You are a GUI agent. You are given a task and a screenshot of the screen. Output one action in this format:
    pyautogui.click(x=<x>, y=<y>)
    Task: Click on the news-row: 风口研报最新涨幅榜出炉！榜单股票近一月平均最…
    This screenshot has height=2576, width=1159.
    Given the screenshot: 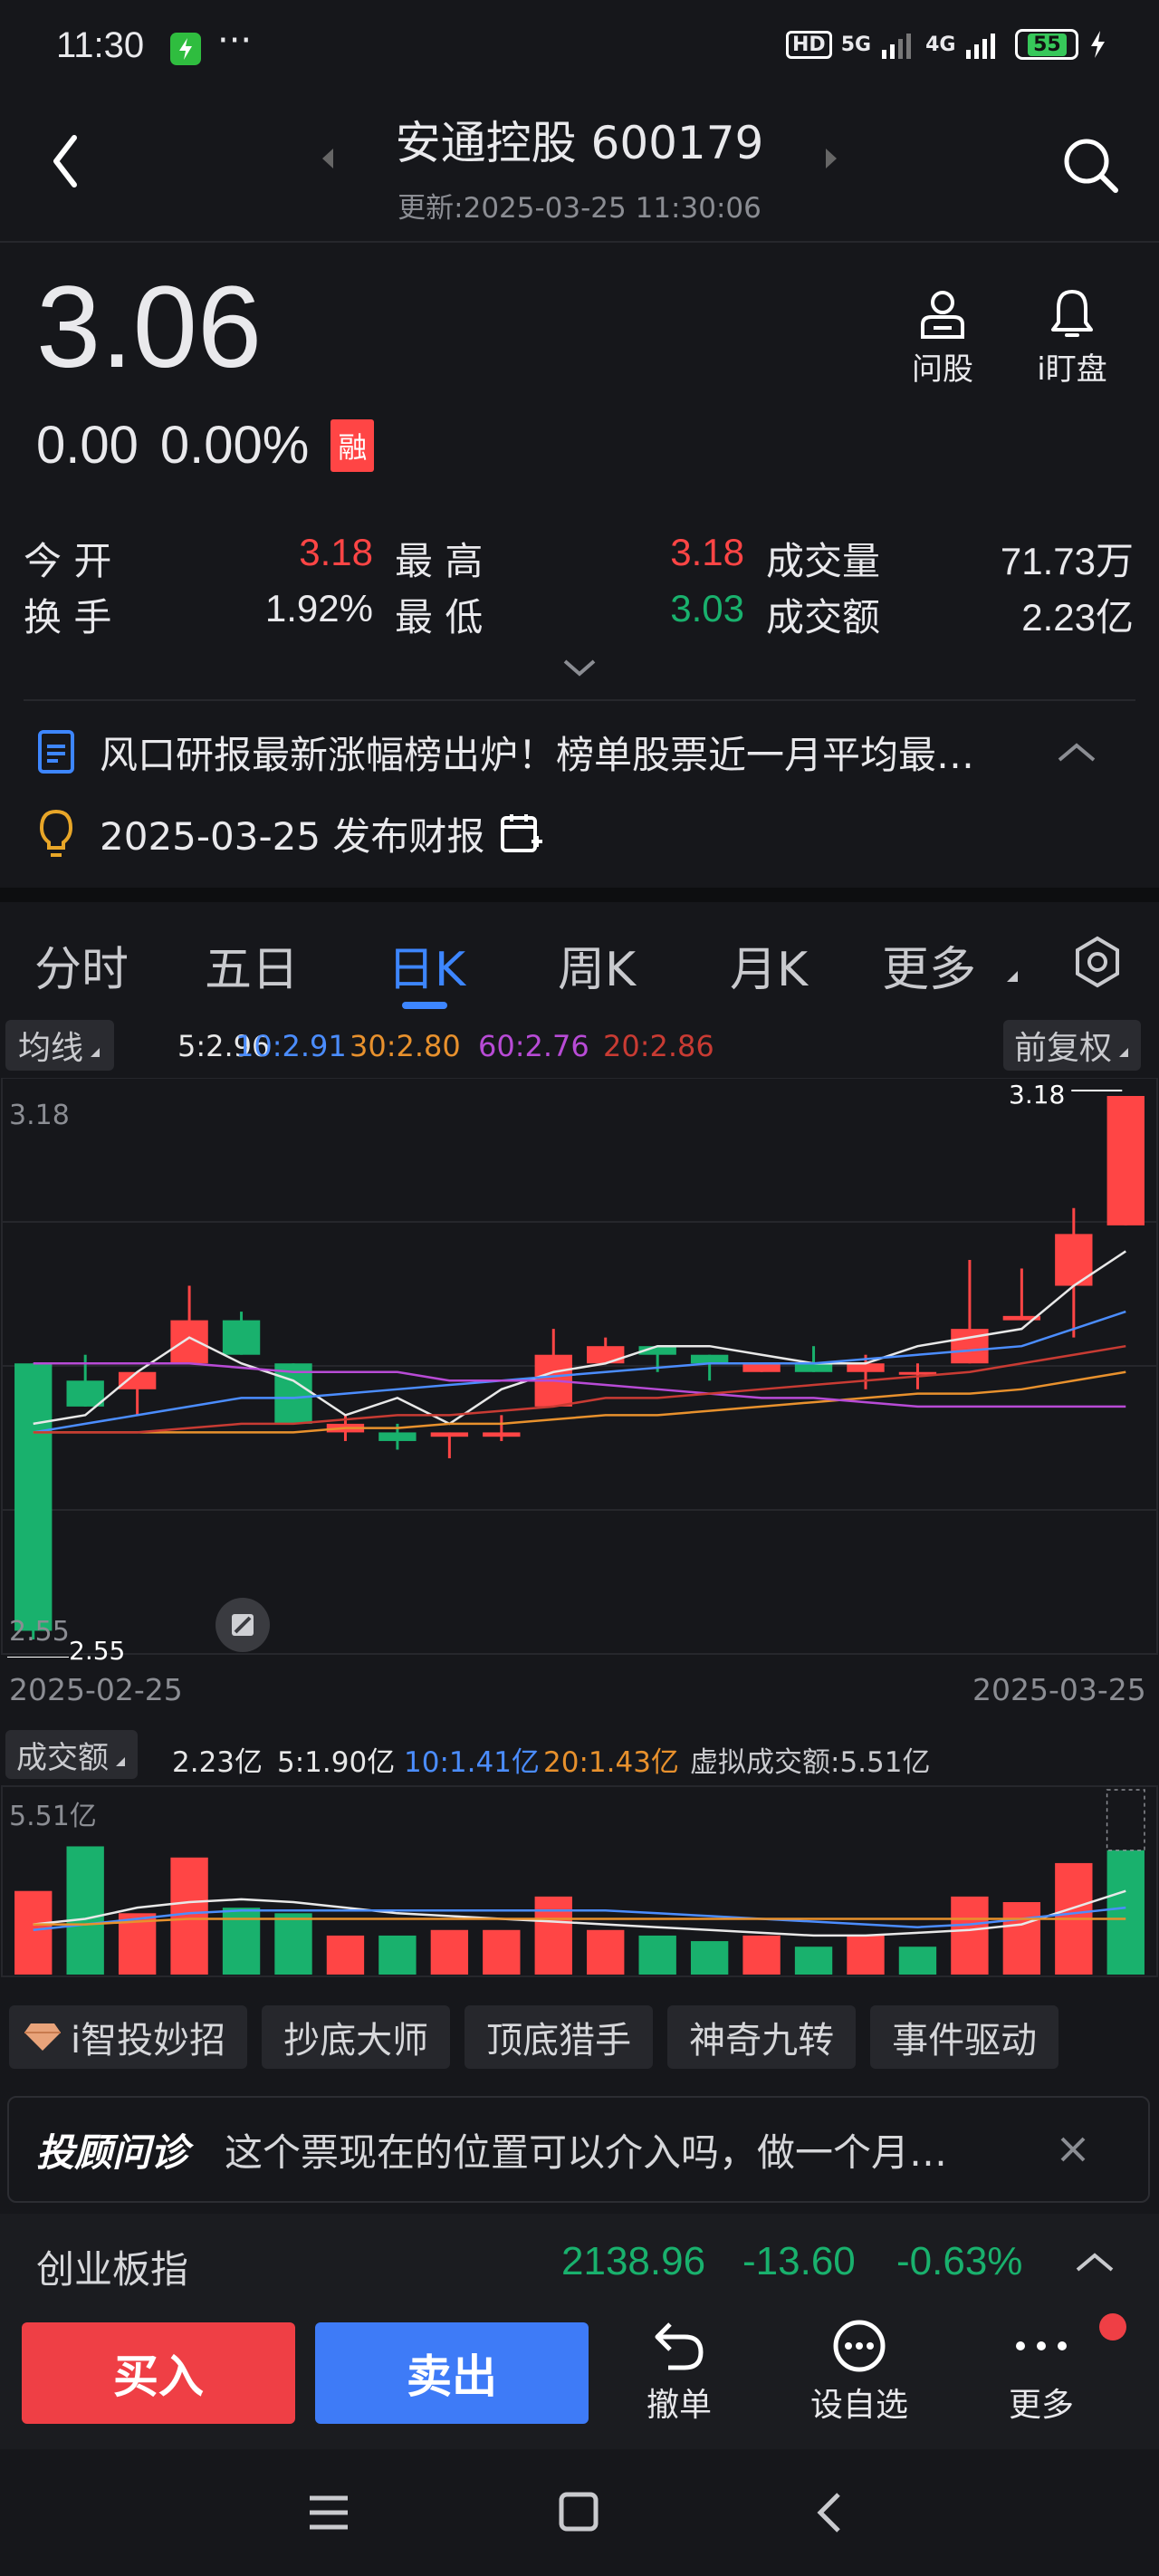 What is the action you would take?
    pyautogui.click(x=579, y=752)
    